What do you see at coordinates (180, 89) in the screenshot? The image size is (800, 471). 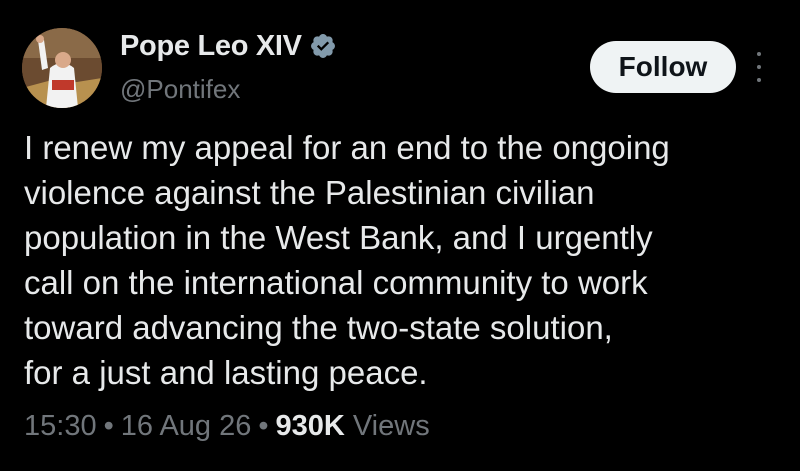 I see `author-handle: @Pontifex` at bounding box center [180, 89].